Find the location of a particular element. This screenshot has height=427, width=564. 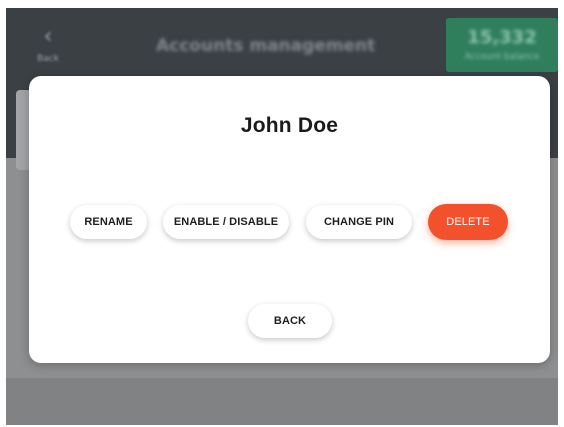

header-back-label: Back is located at coordinates (48, 59).